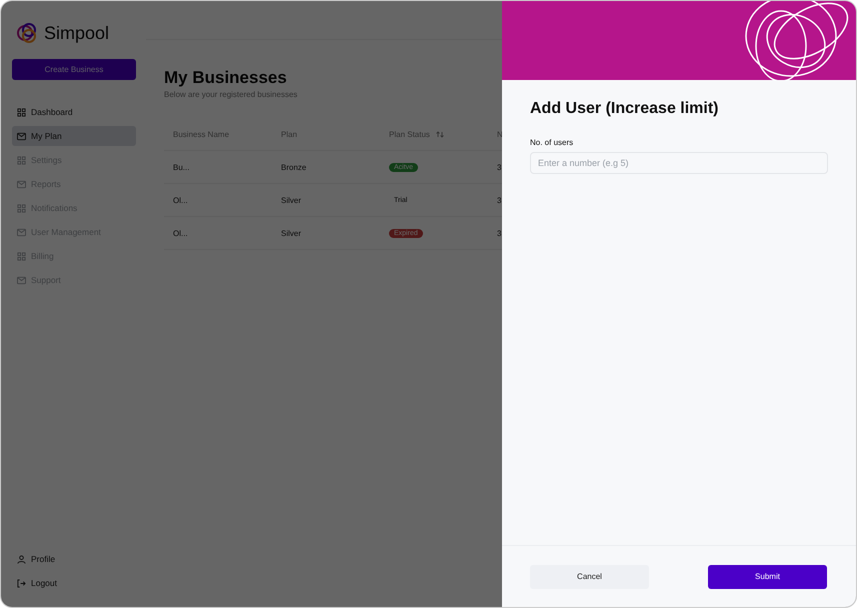 This screenshot has width=857, height=608. What do you see at coordinates (74, 136) in the screenshot?
I see `sidebar-item: My Plan` at bounding box center [74, 136].